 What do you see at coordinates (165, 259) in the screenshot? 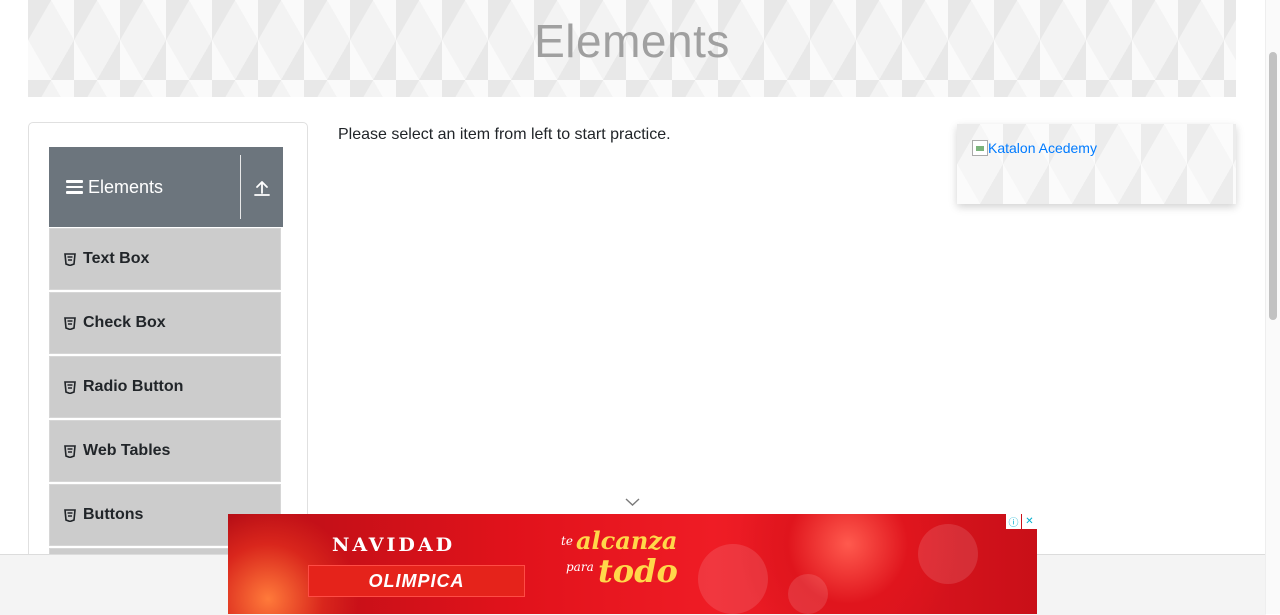
I see `menu-item-text-box: Text Box` at bounding box center [165, 259].